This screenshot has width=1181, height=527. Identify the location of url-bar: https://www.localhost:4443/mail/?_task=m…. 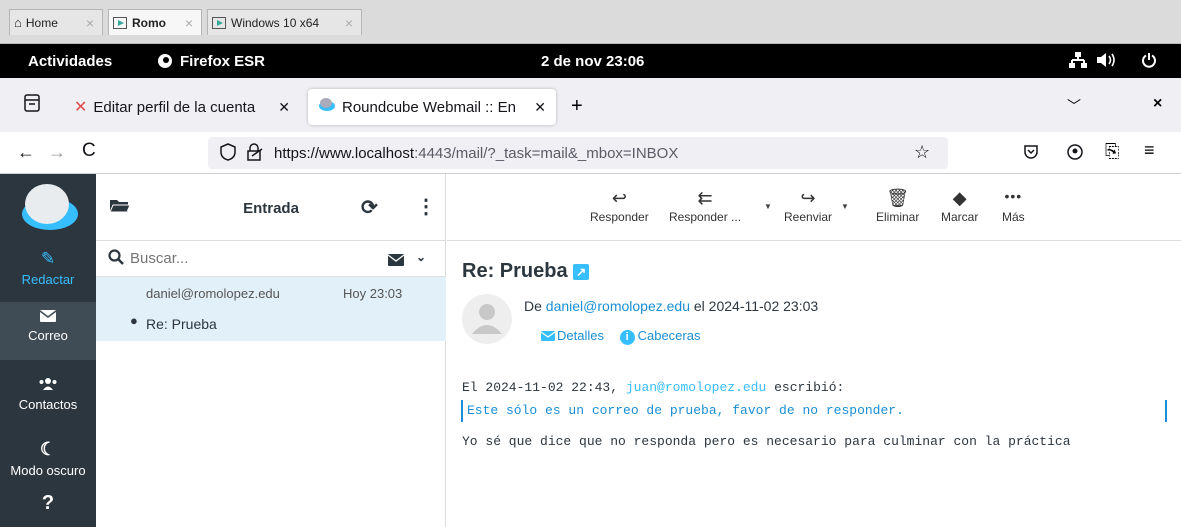
(578, 153).